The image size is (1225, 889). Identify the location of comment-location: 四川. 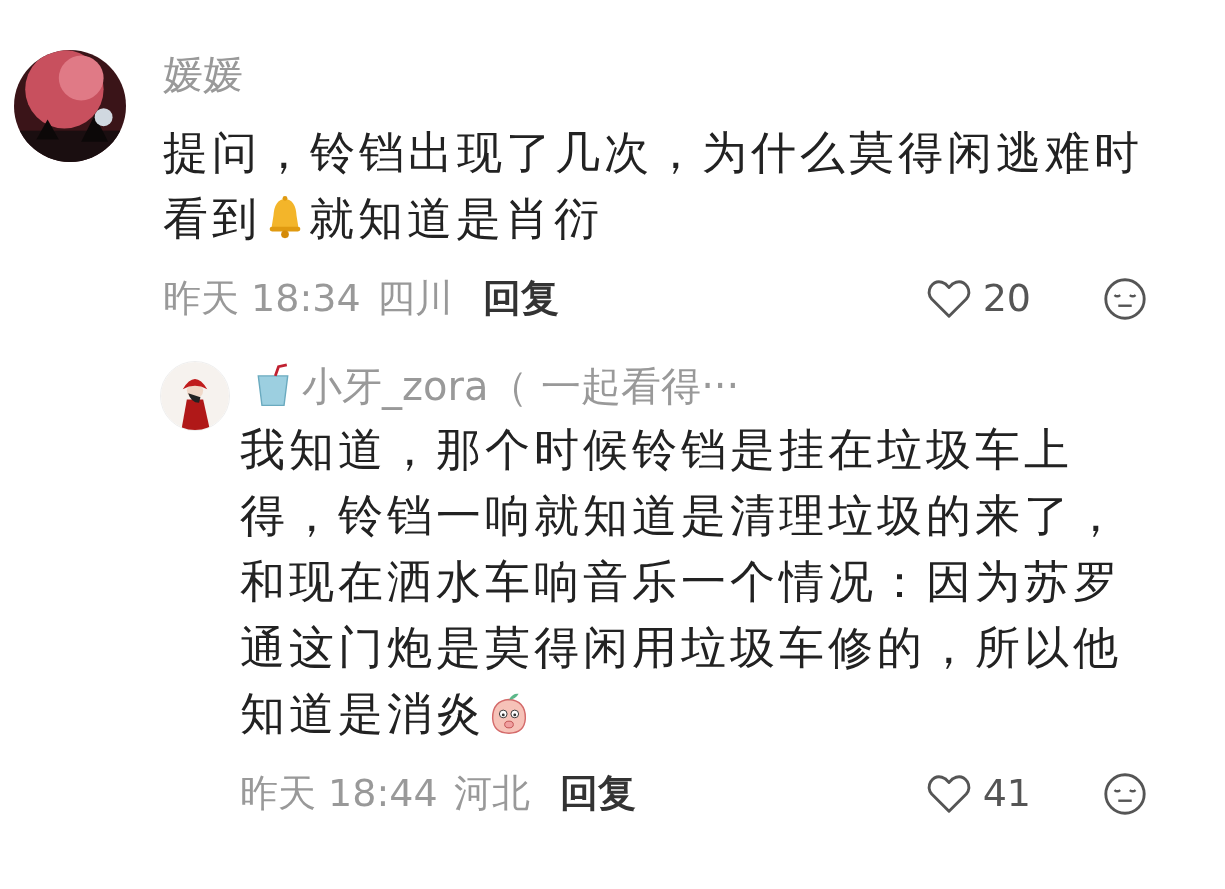
(414, 298).